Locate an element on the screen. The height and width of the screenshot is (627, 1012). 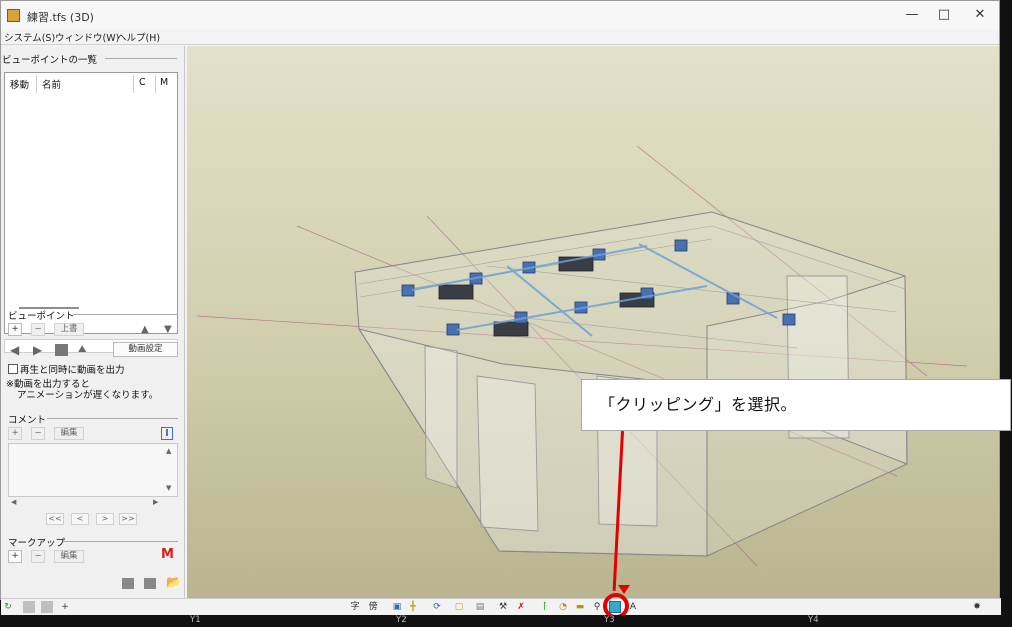
axis-label-y3: Y3 is located at coordinates (609, 620).